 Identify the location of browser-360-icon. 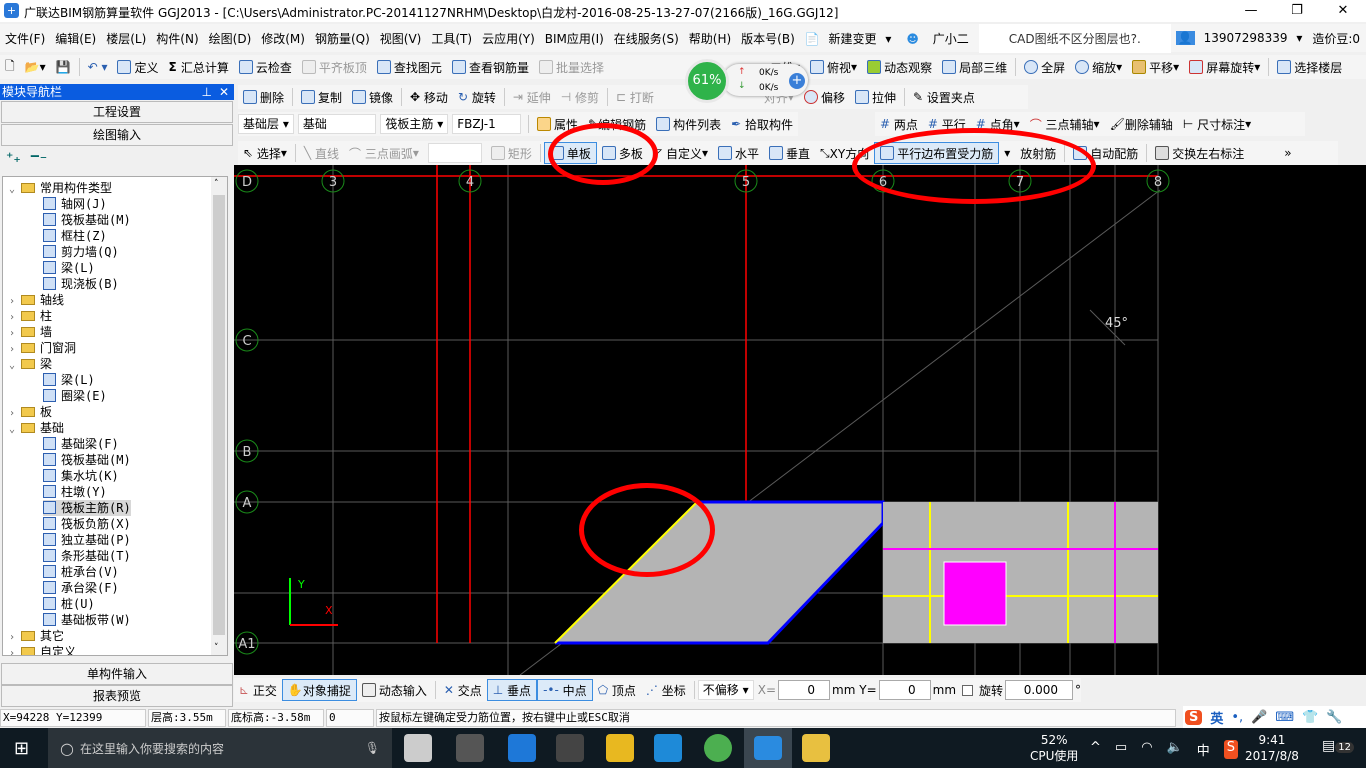
(718, 748).